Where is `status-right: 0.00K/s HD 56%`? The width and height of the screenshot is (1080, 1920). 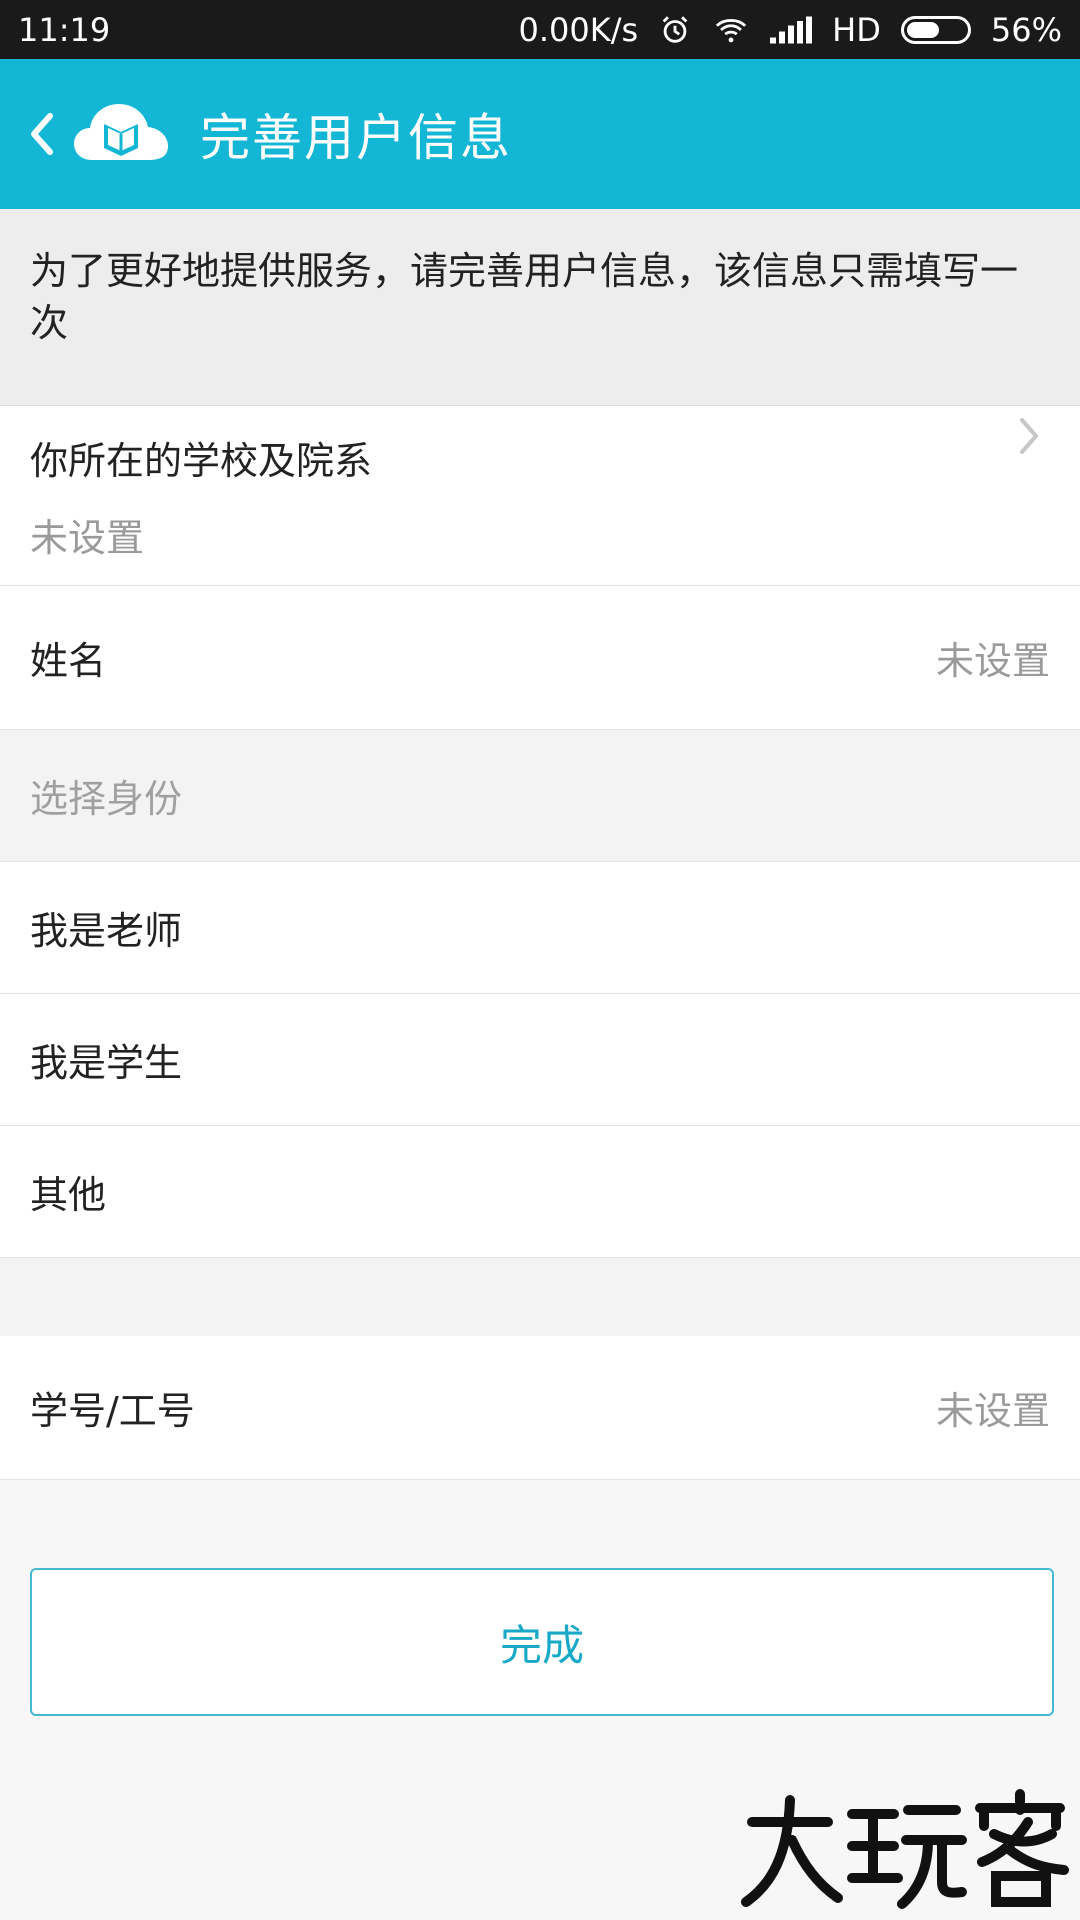
status-right: 0.00K/s HD 56% is located at coordinates (790, 30).